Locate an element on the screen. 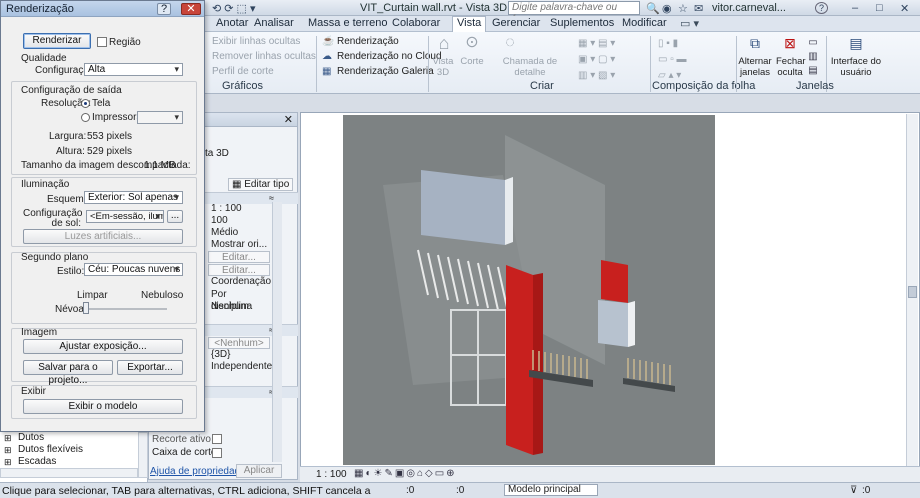 This screenshot has width=920, height=498. tab-gerenciar: Gerenciar is located at coordinates (516, 23).